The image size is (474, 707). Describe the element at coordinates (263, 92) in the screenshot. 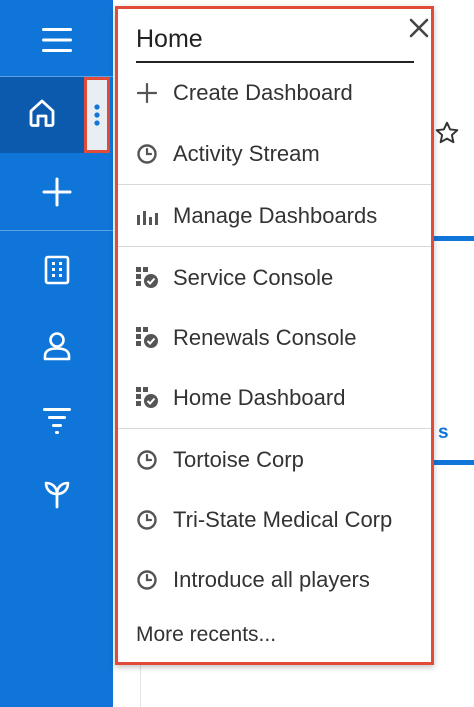

I see `menu-item-label: Create Dashboard` at that location.